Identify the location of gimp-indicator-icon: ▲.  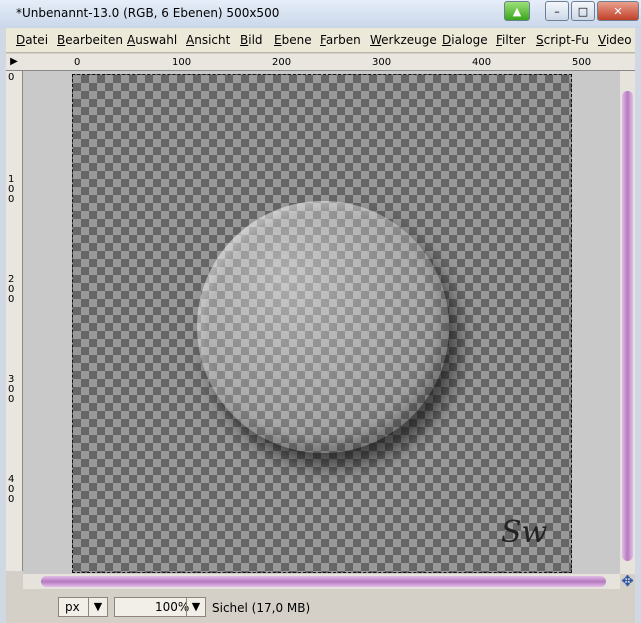
(517, 11).